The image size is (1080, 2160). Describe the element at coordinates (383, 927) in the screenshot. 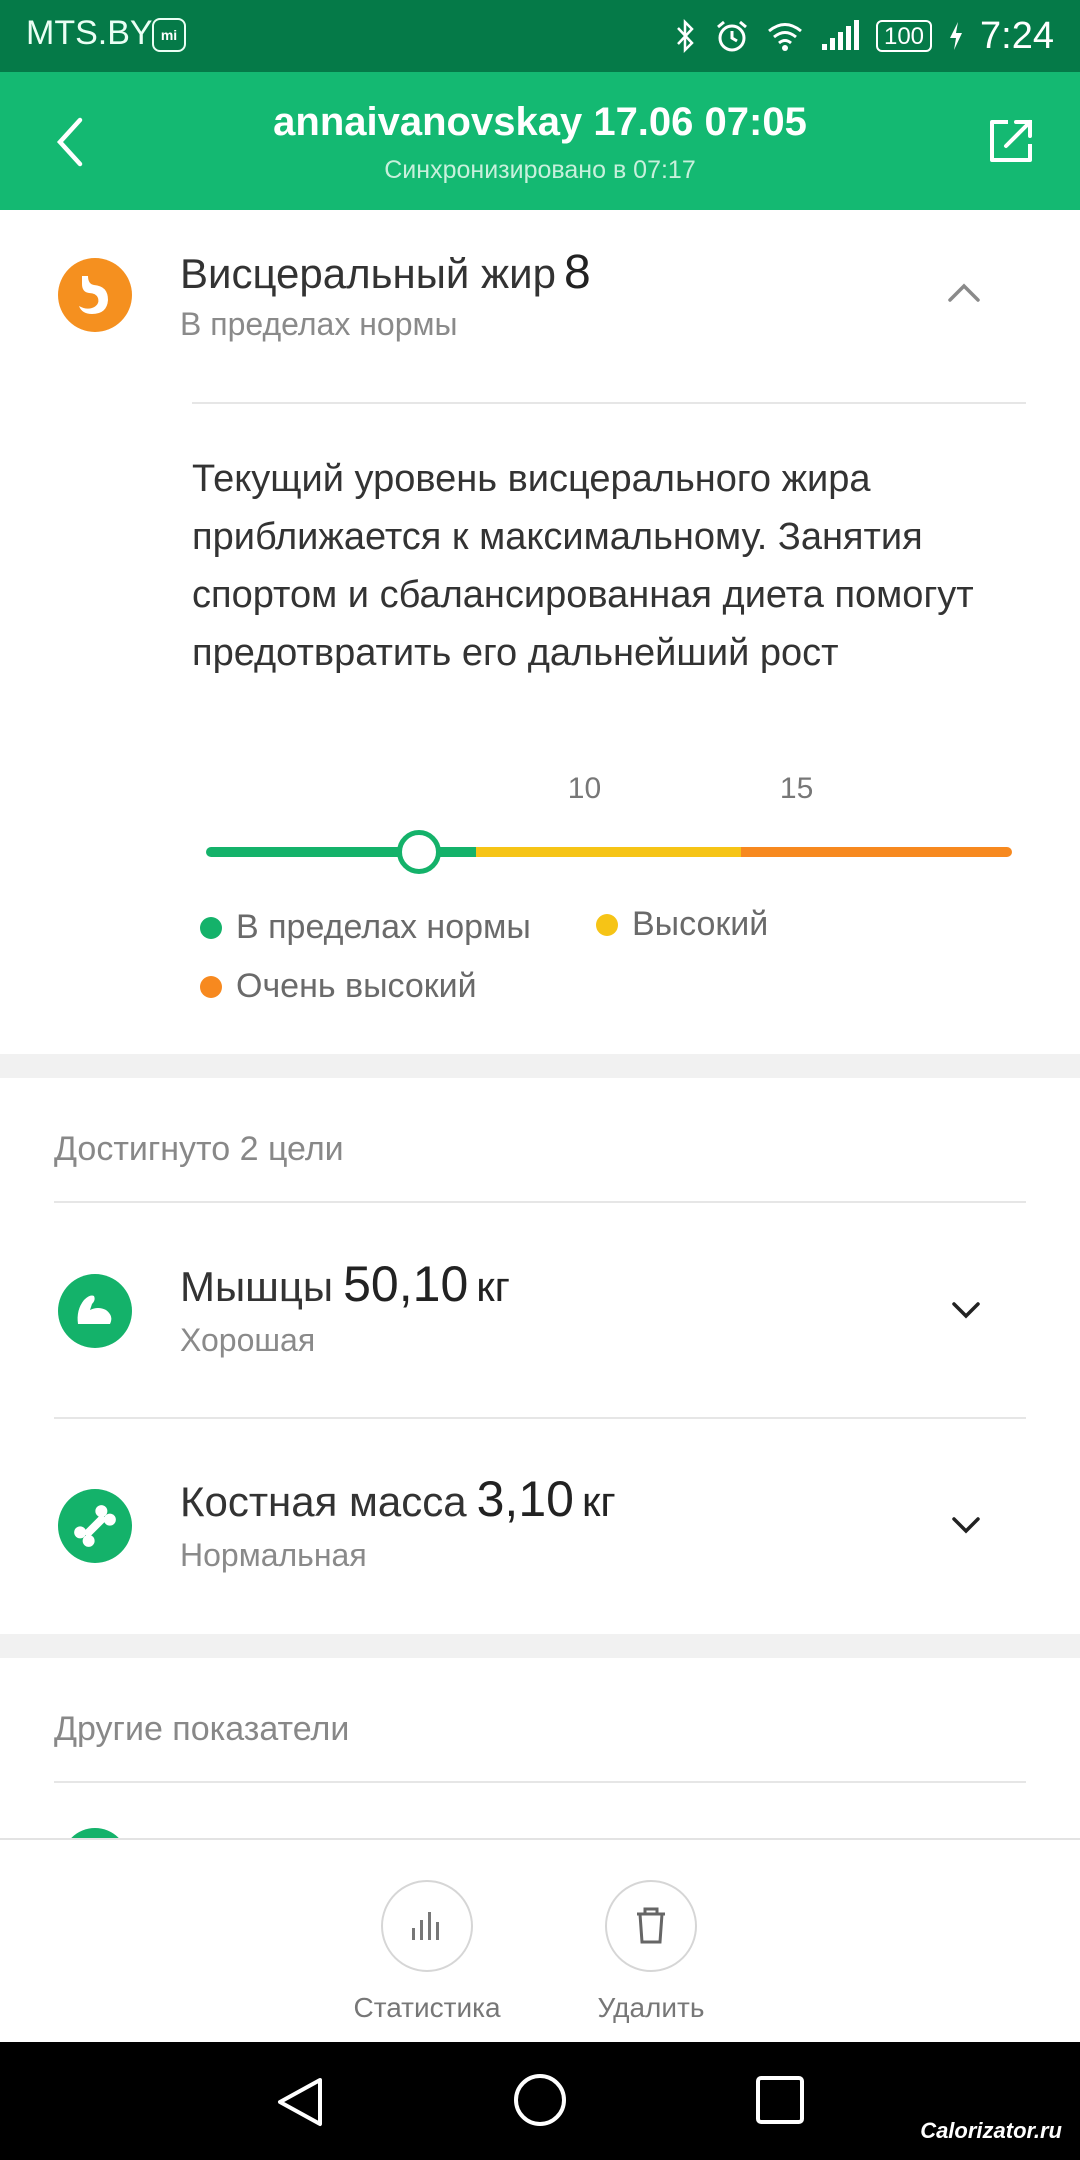

I see `legend-label: В пределах нормы` at that location.